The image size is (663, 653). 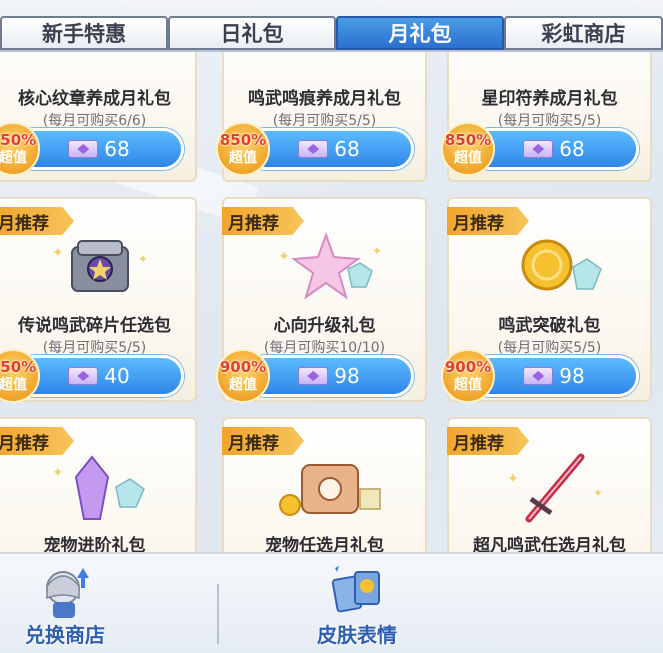 What do you see at coordinates (549, 99) in the screenshot?
I see `pack-name: 星印符养成月礼包` at bounding box center [549, 99].